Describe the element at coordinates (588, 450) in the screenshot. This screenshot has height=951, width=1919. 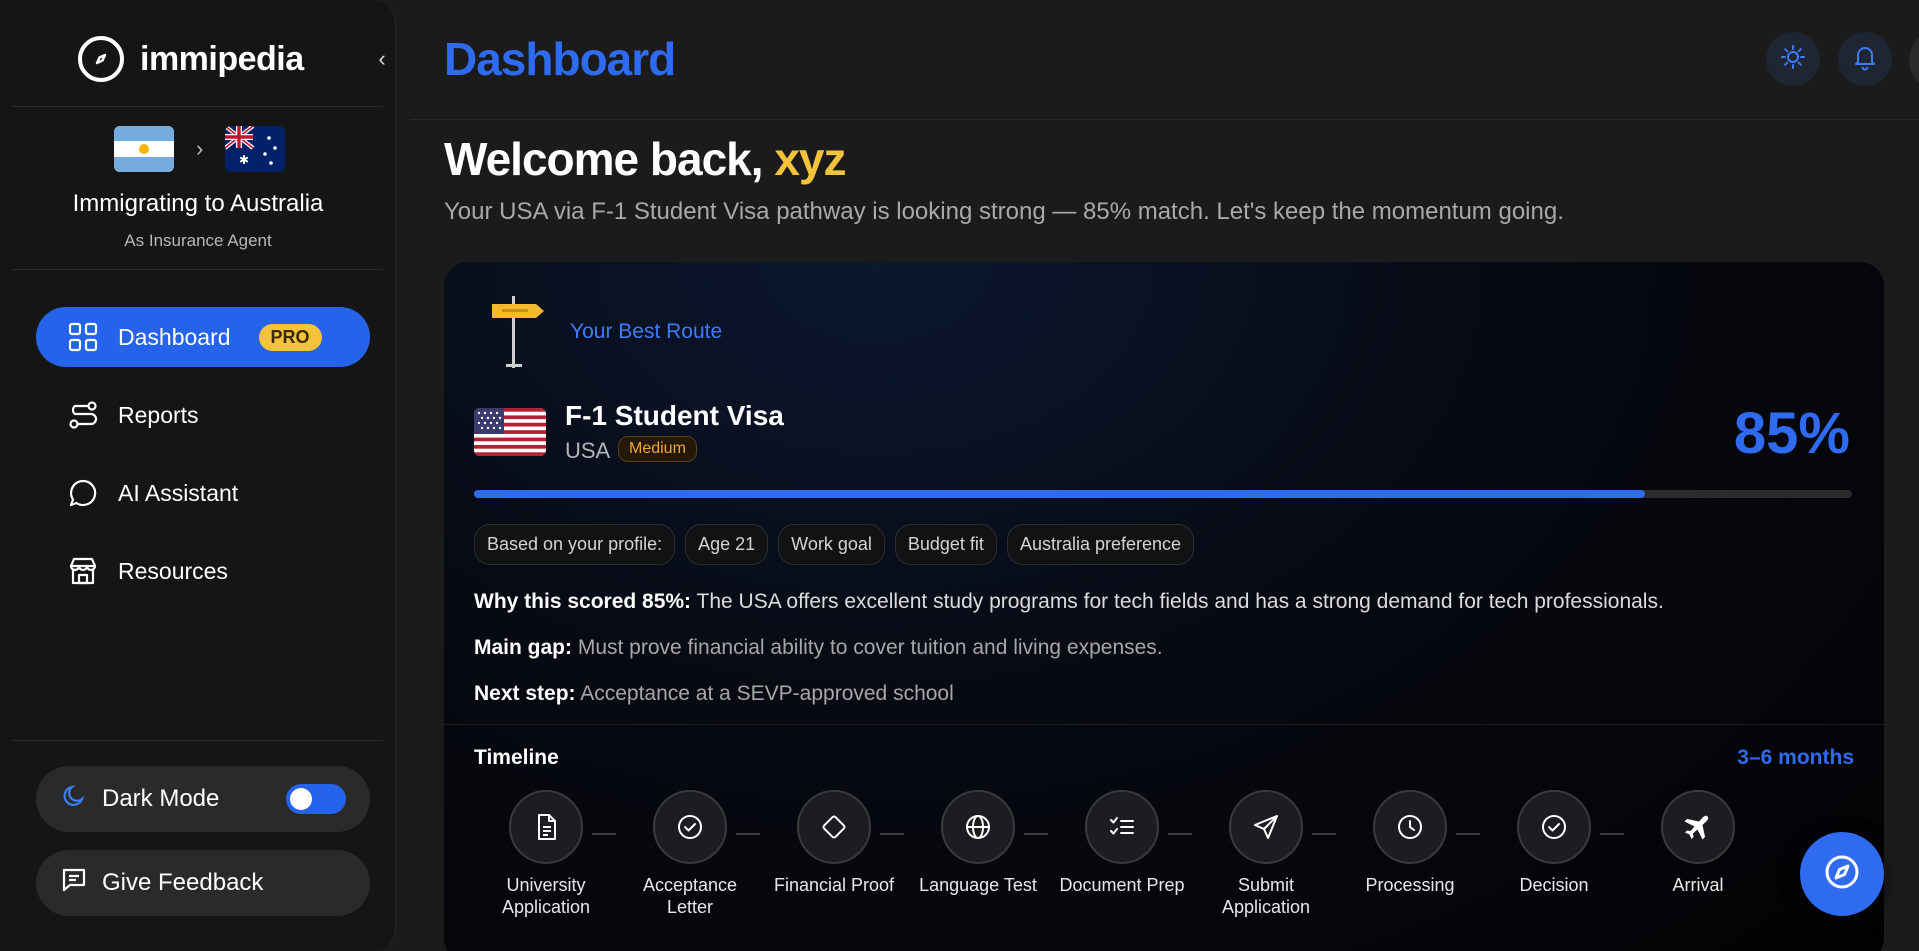
I see `visa-country: USA` at that location.